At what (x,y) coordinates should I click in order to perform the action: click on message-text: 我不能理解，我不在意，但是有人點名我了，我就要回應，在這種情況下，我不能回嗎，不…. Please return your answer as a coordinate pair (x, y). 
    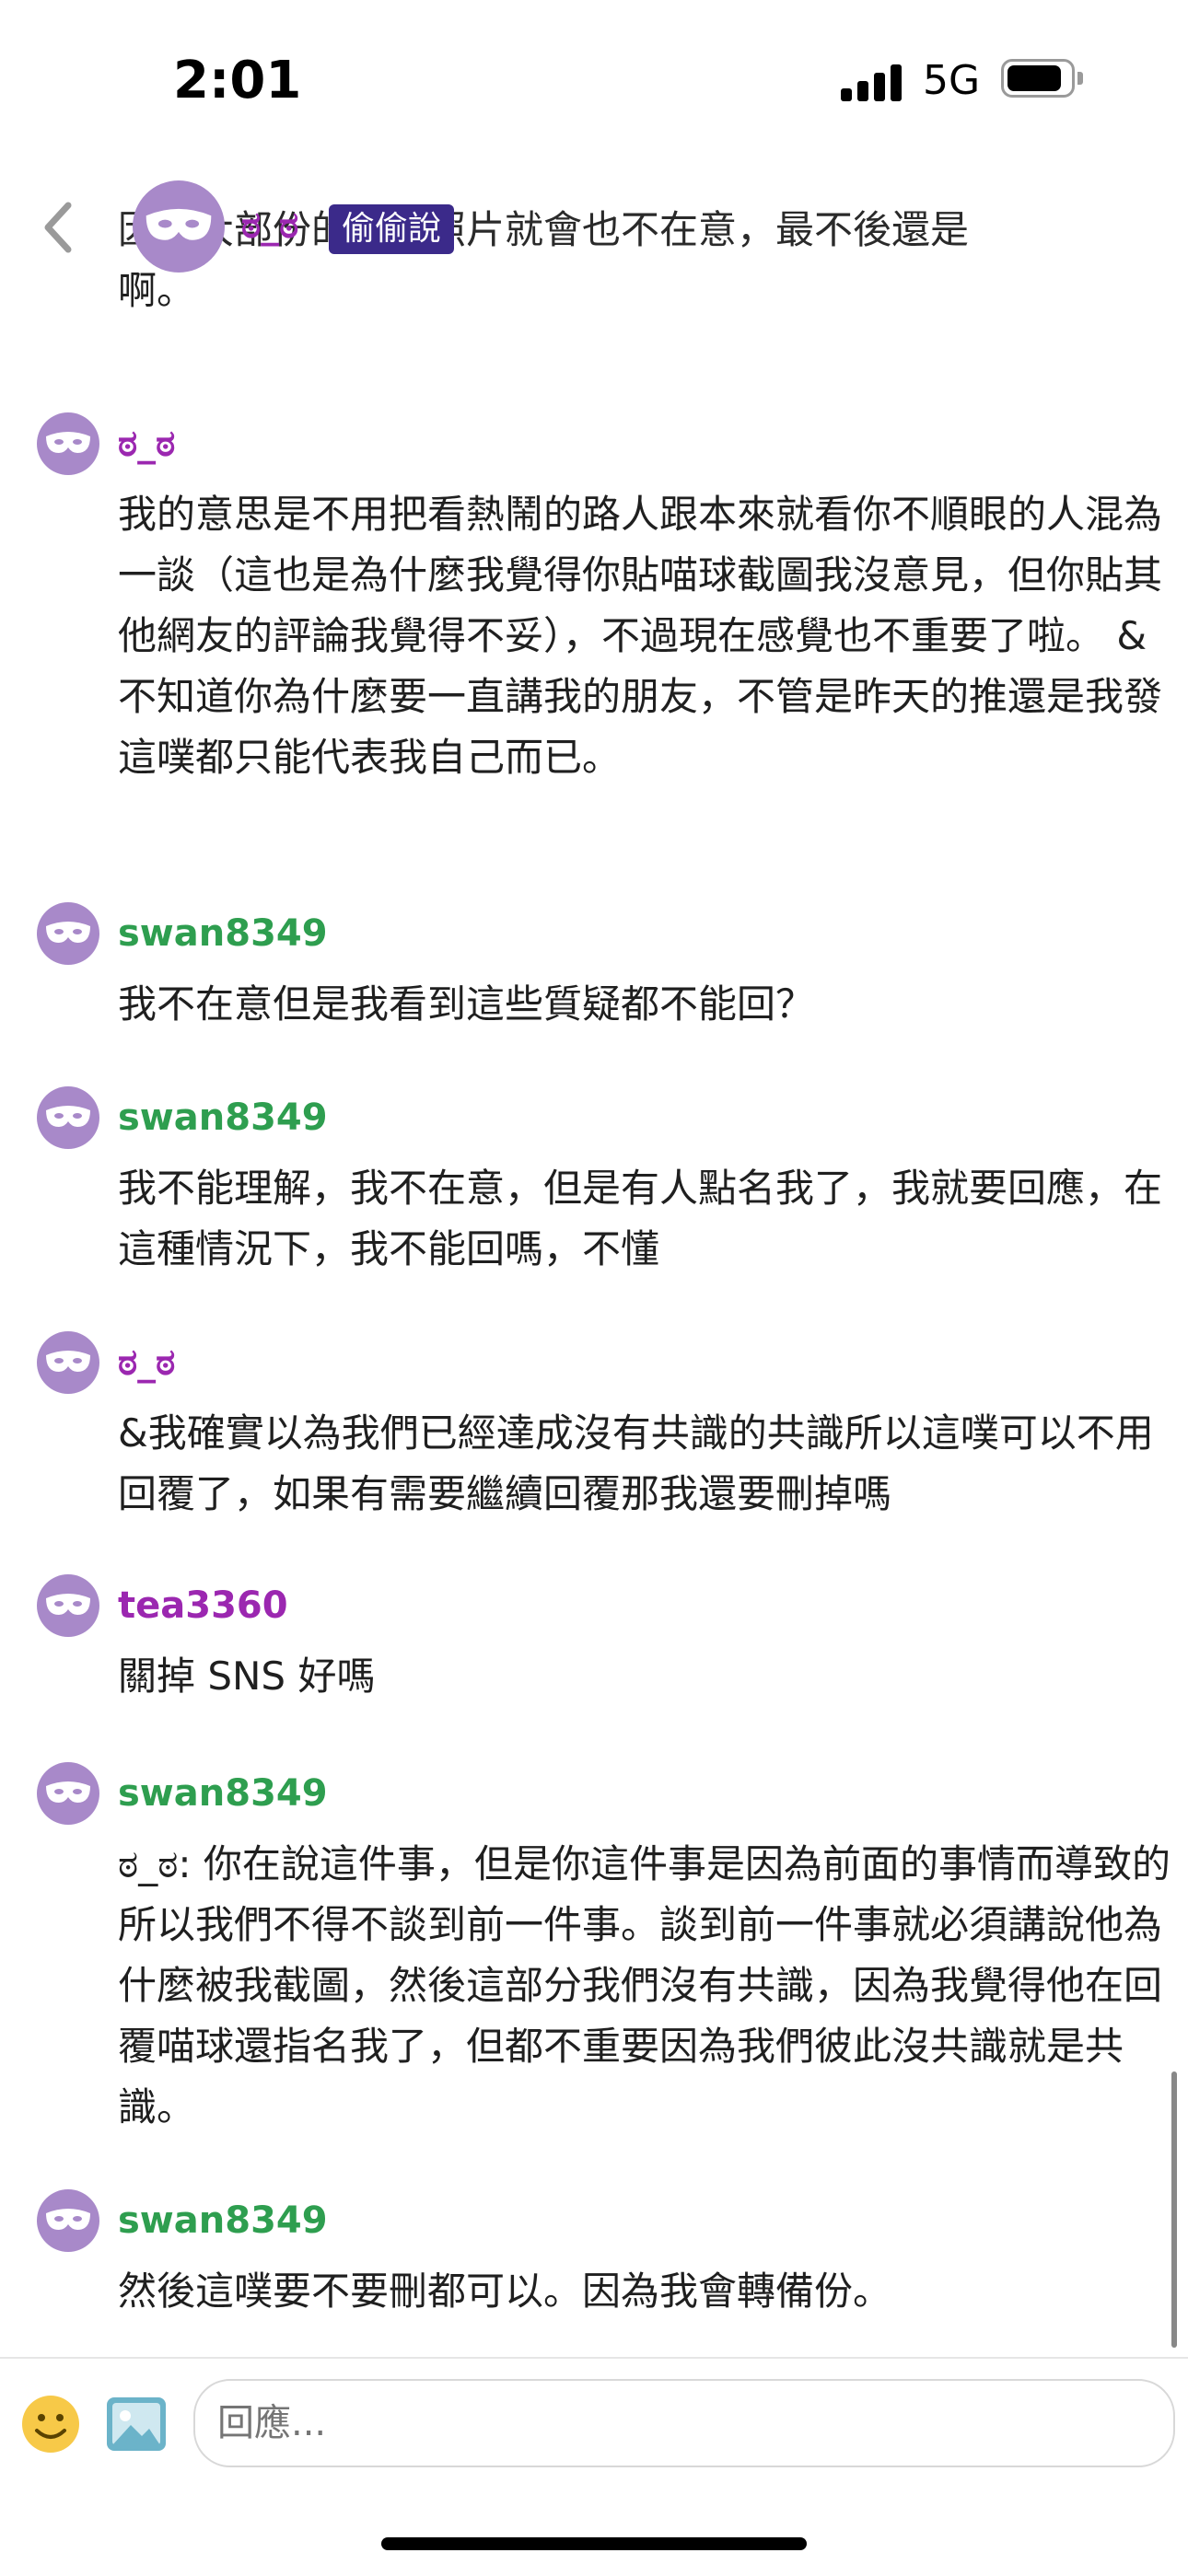
    Looking at the image, I should click on (640, 1218).